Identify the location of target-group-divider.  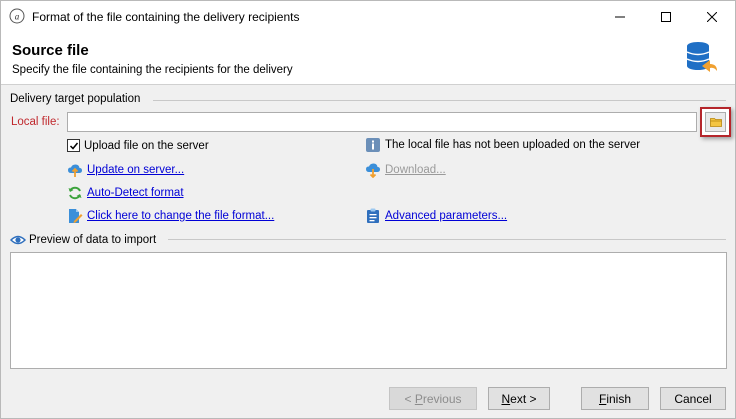
(439, 100).